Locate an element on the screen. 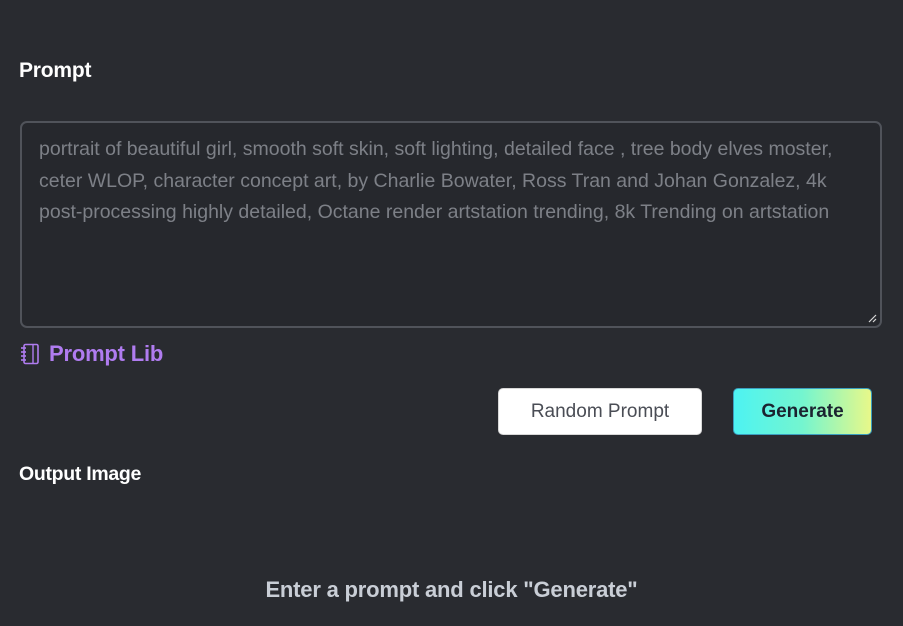  prompt-lib-link: Prompt Lib is located at coordinates (91, 354).